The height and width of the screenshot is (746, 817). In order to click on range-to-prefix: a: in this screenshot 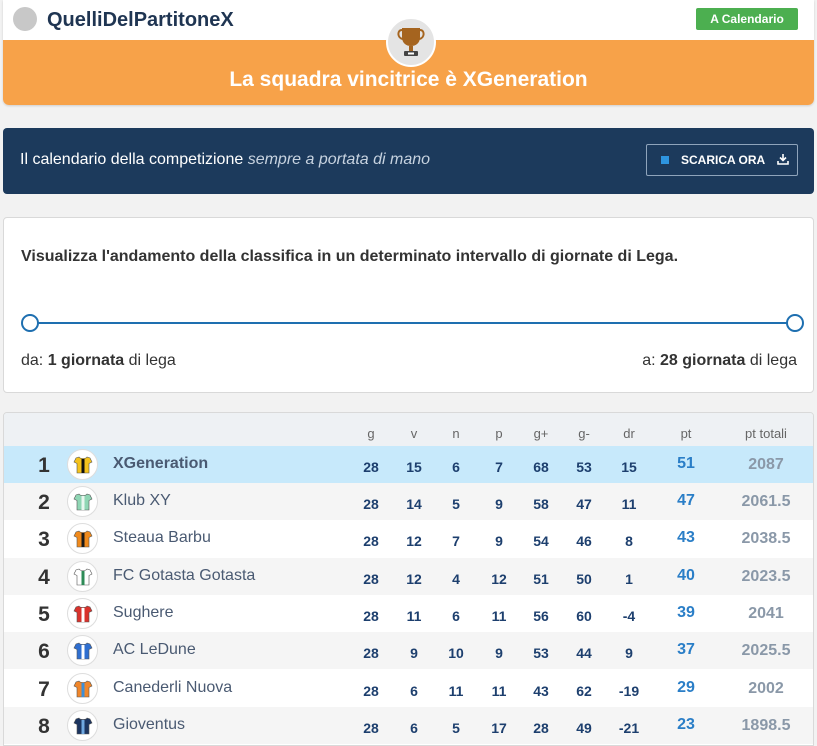, I will do `click(649, 360)`.